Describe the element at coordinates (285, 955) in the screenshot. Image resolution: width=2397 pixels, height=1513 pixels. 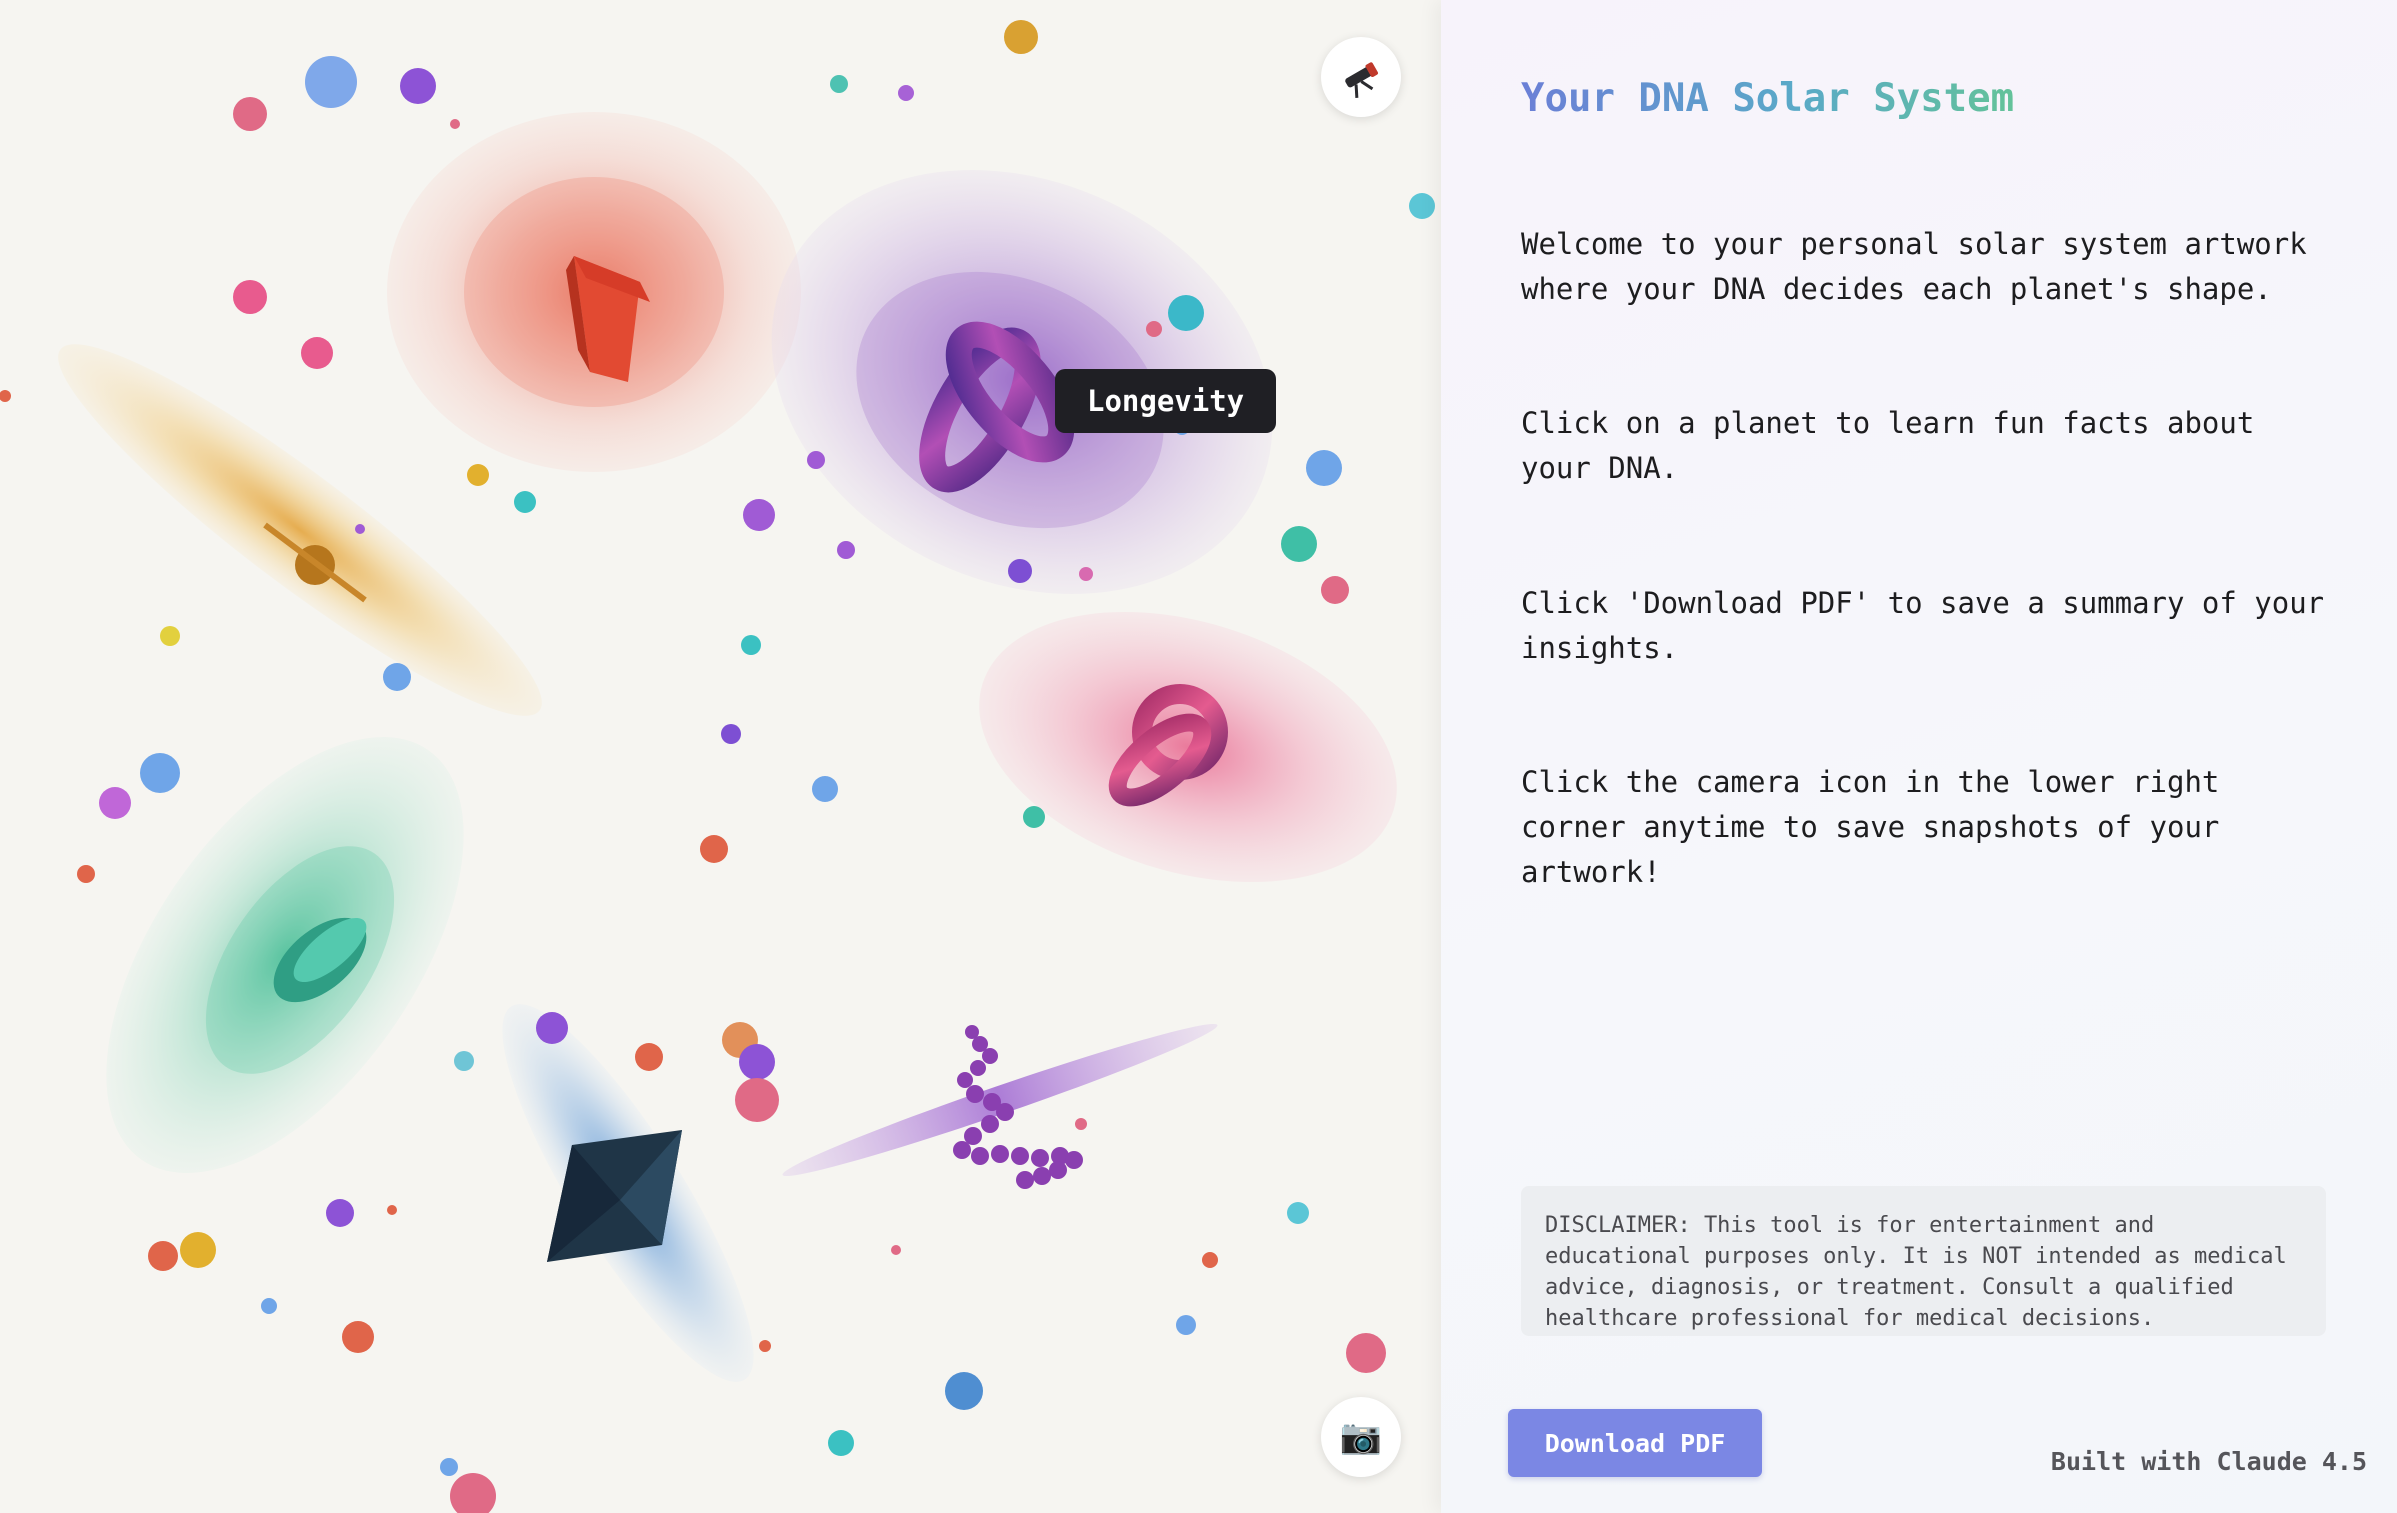
I see `green-planet-system` at that location.